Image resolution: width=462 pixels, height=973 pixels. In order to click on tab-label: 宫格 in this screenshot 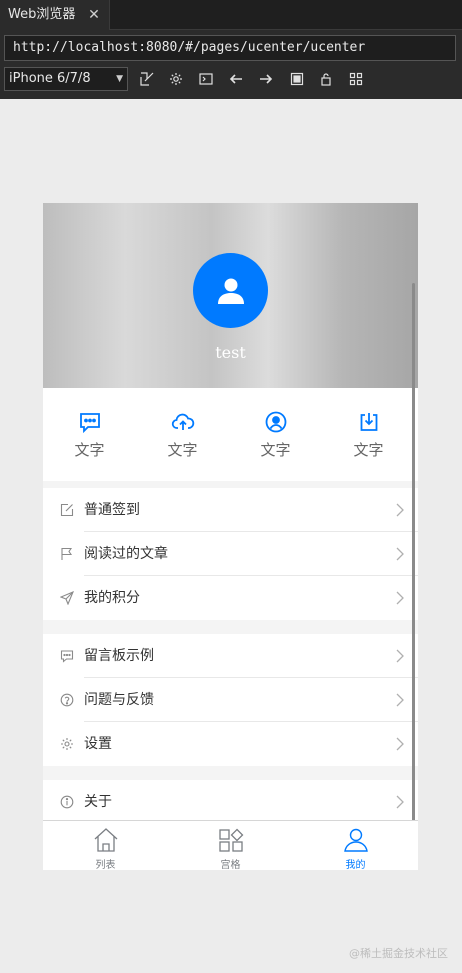, I will do `click(230, 865)`.